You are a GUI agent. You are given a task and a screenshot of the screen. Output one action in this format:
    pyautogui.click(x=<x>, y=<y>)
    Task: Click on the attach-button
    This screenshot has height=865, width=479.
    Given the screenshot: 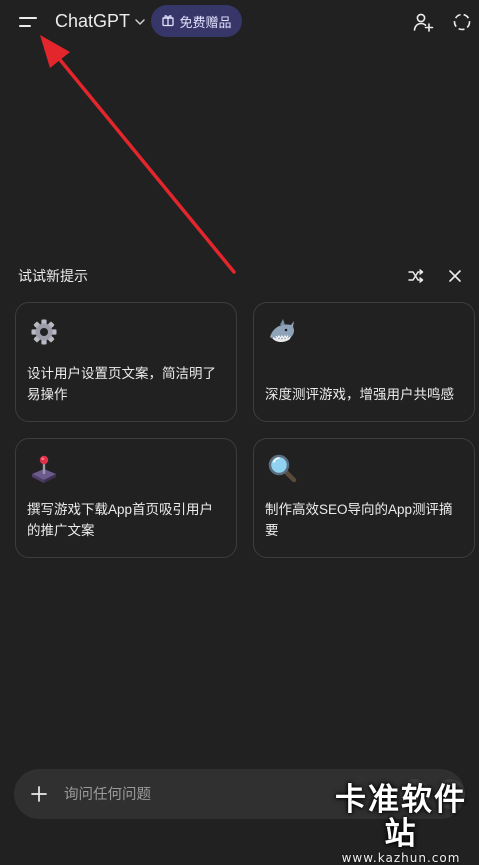 What is the action you would take?
    pyautogui.click(x=39, y=794)
    